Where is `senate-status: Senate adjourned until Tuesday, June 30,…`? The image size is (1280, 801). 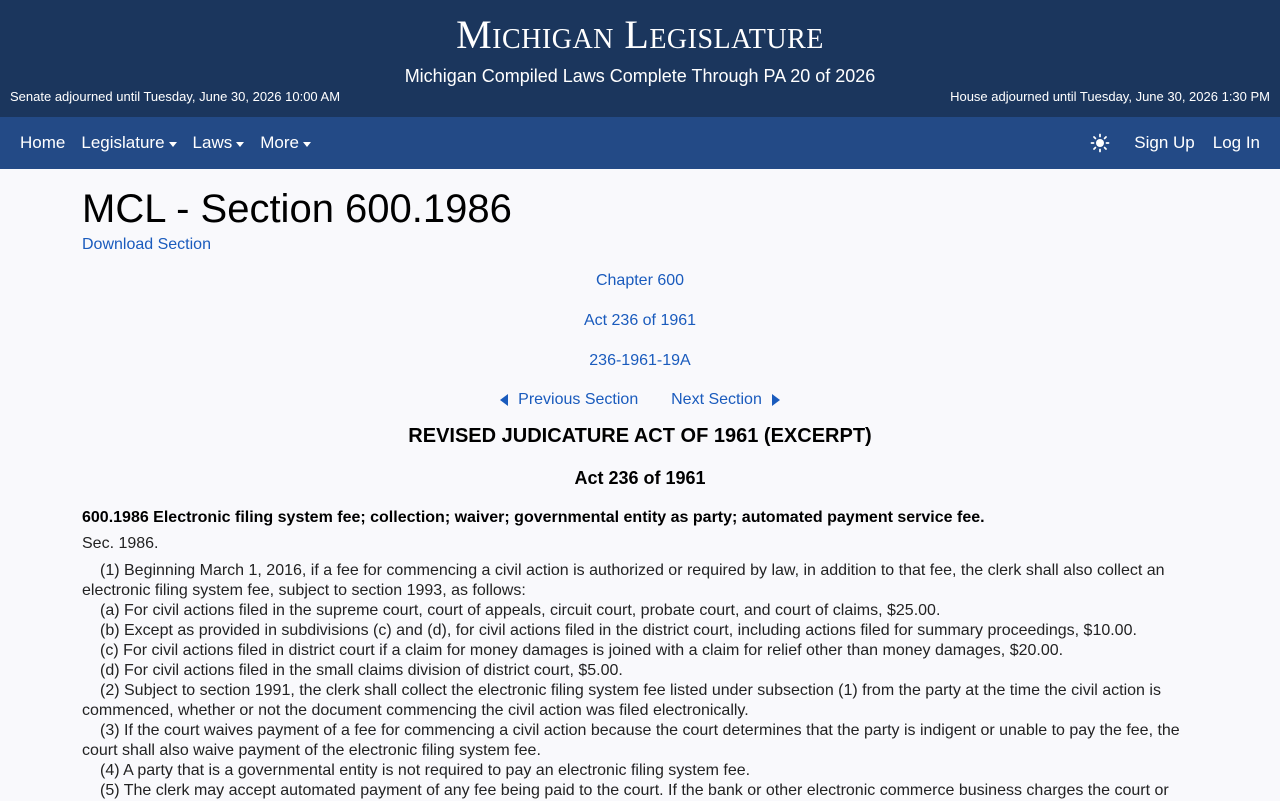 senate-status: Senate adjourned until Tuesday, June 30,… is located at coordinates (175, 96).